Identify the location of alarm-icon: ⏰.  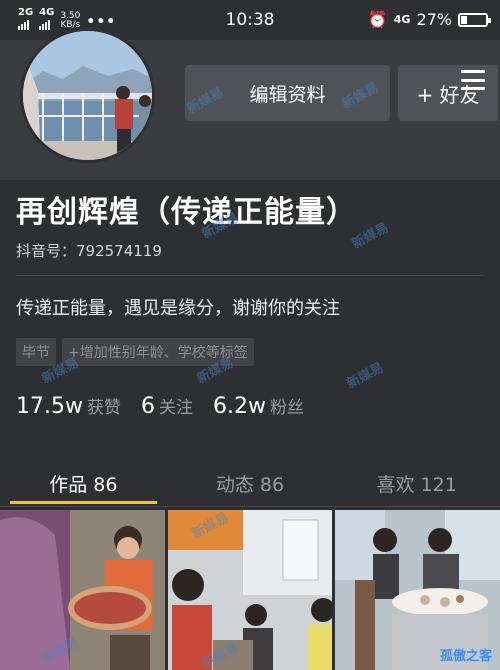
(377, 19).